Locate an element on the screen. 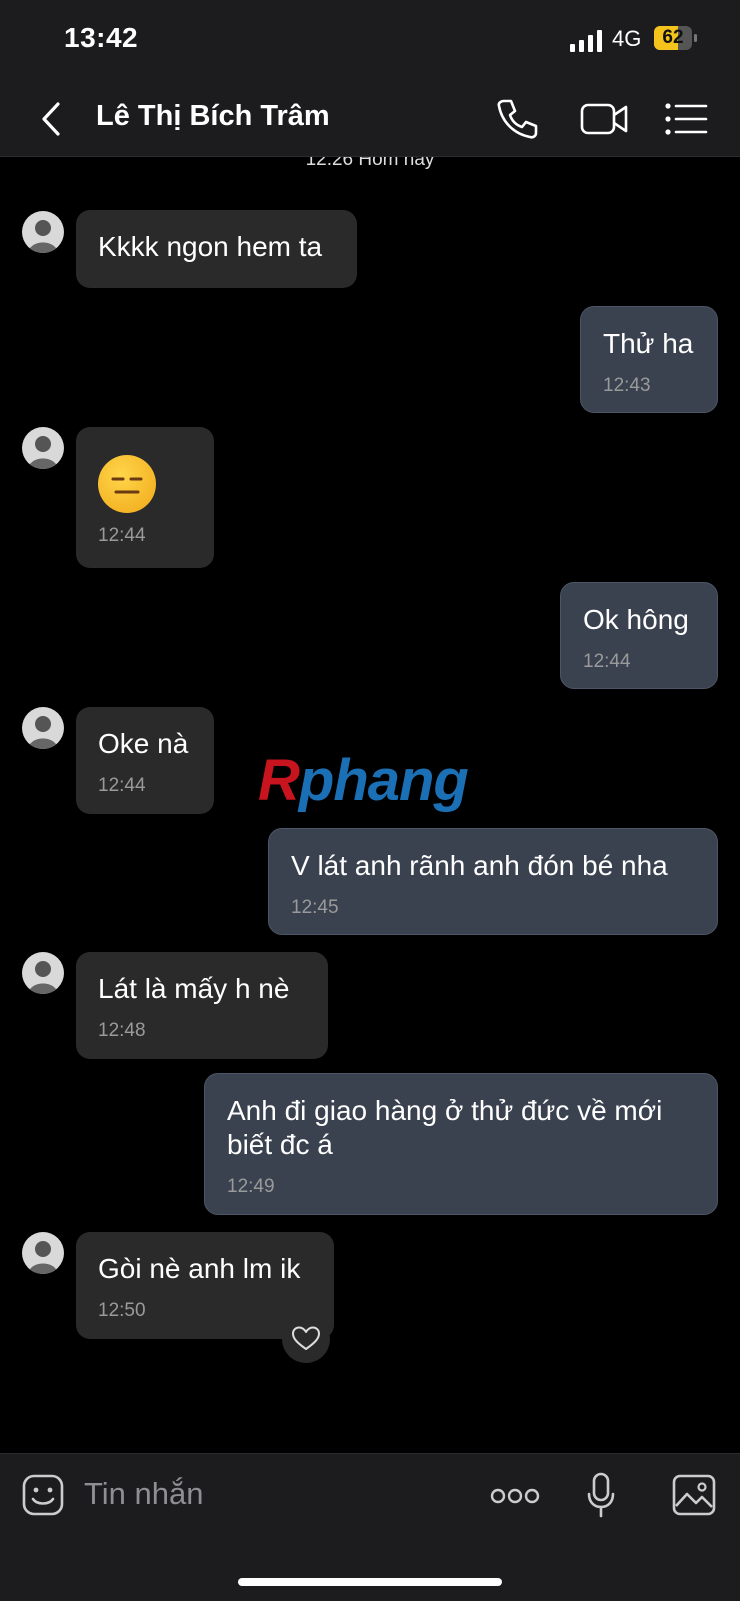 The width and height of the screenshot is (740, 1601). message-time: 12:49 is located at coordinates (251, 1186).